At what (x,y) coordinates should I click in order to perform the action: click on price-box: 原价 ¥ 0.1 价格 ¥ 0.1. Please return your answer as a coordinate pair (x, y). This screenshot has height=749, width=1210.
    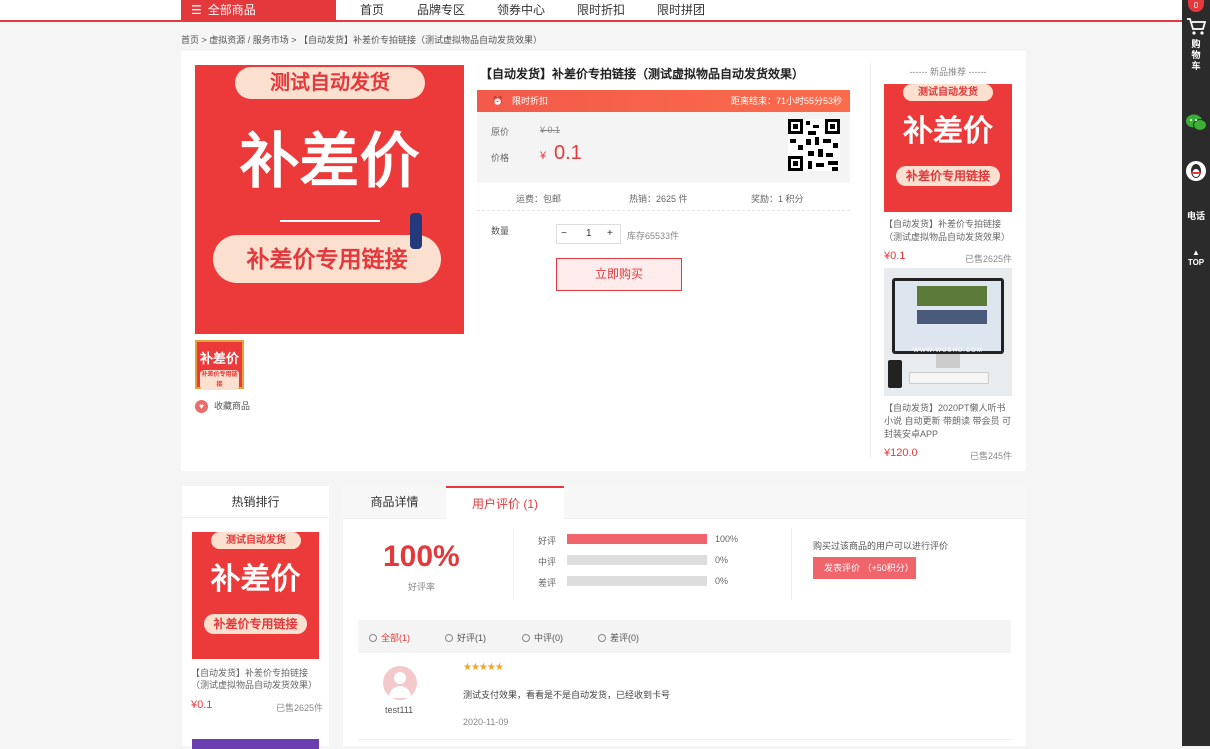
    Looking at the image, I should click on (663, 147).